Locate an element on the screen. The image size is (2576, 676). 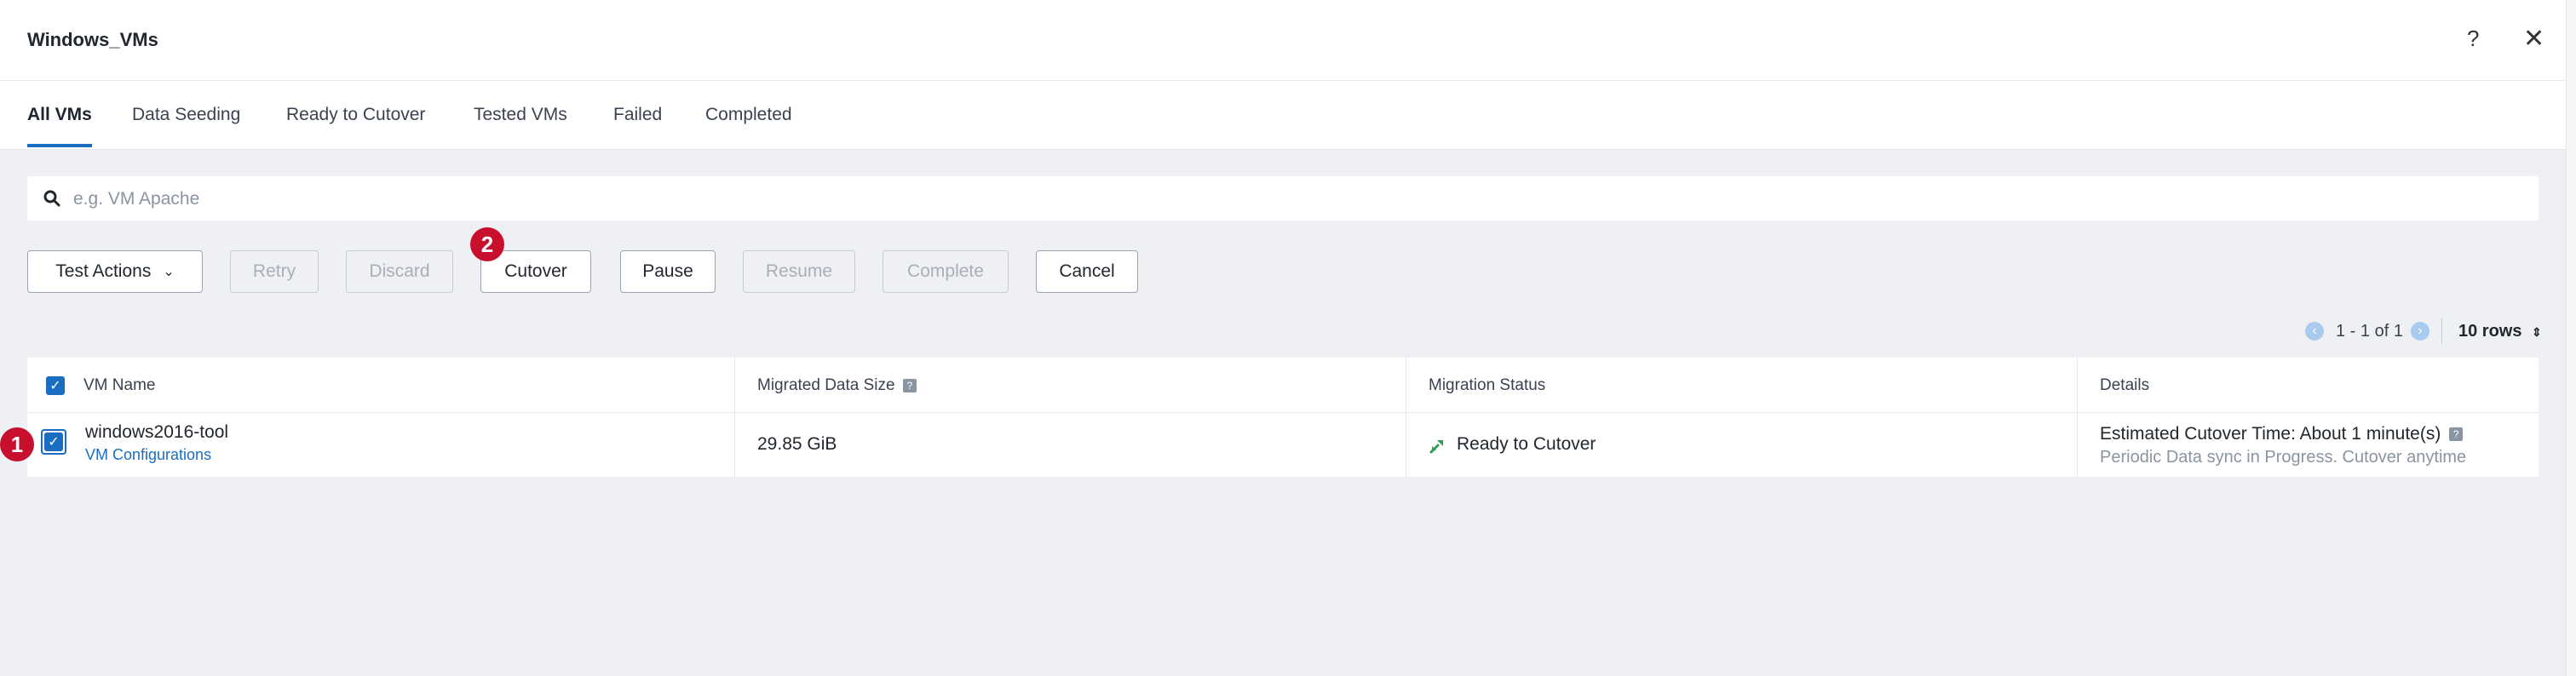
tab-data-seeding: Data Seeding is located at coordinates (186, 115).